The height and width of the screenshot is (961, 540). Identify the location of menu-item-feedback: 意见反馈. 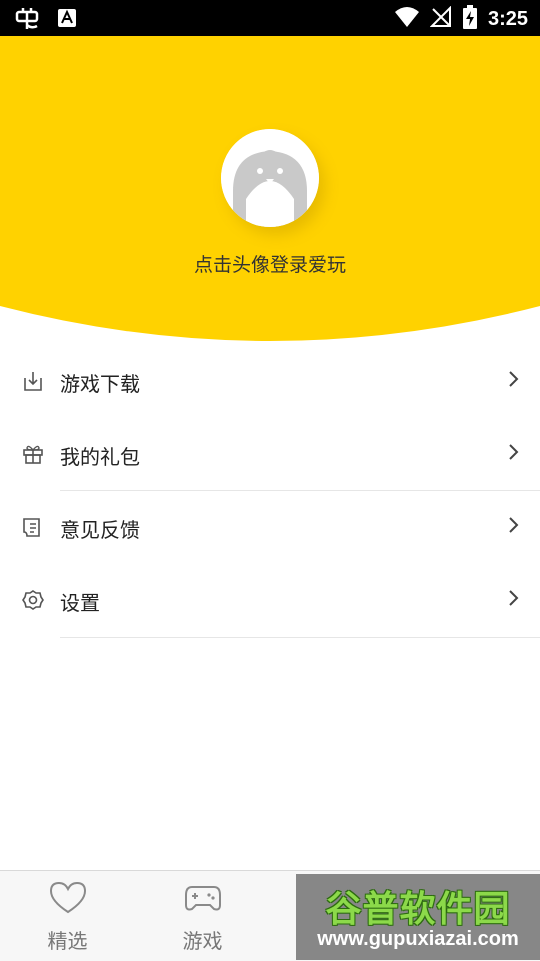
(270, 528).